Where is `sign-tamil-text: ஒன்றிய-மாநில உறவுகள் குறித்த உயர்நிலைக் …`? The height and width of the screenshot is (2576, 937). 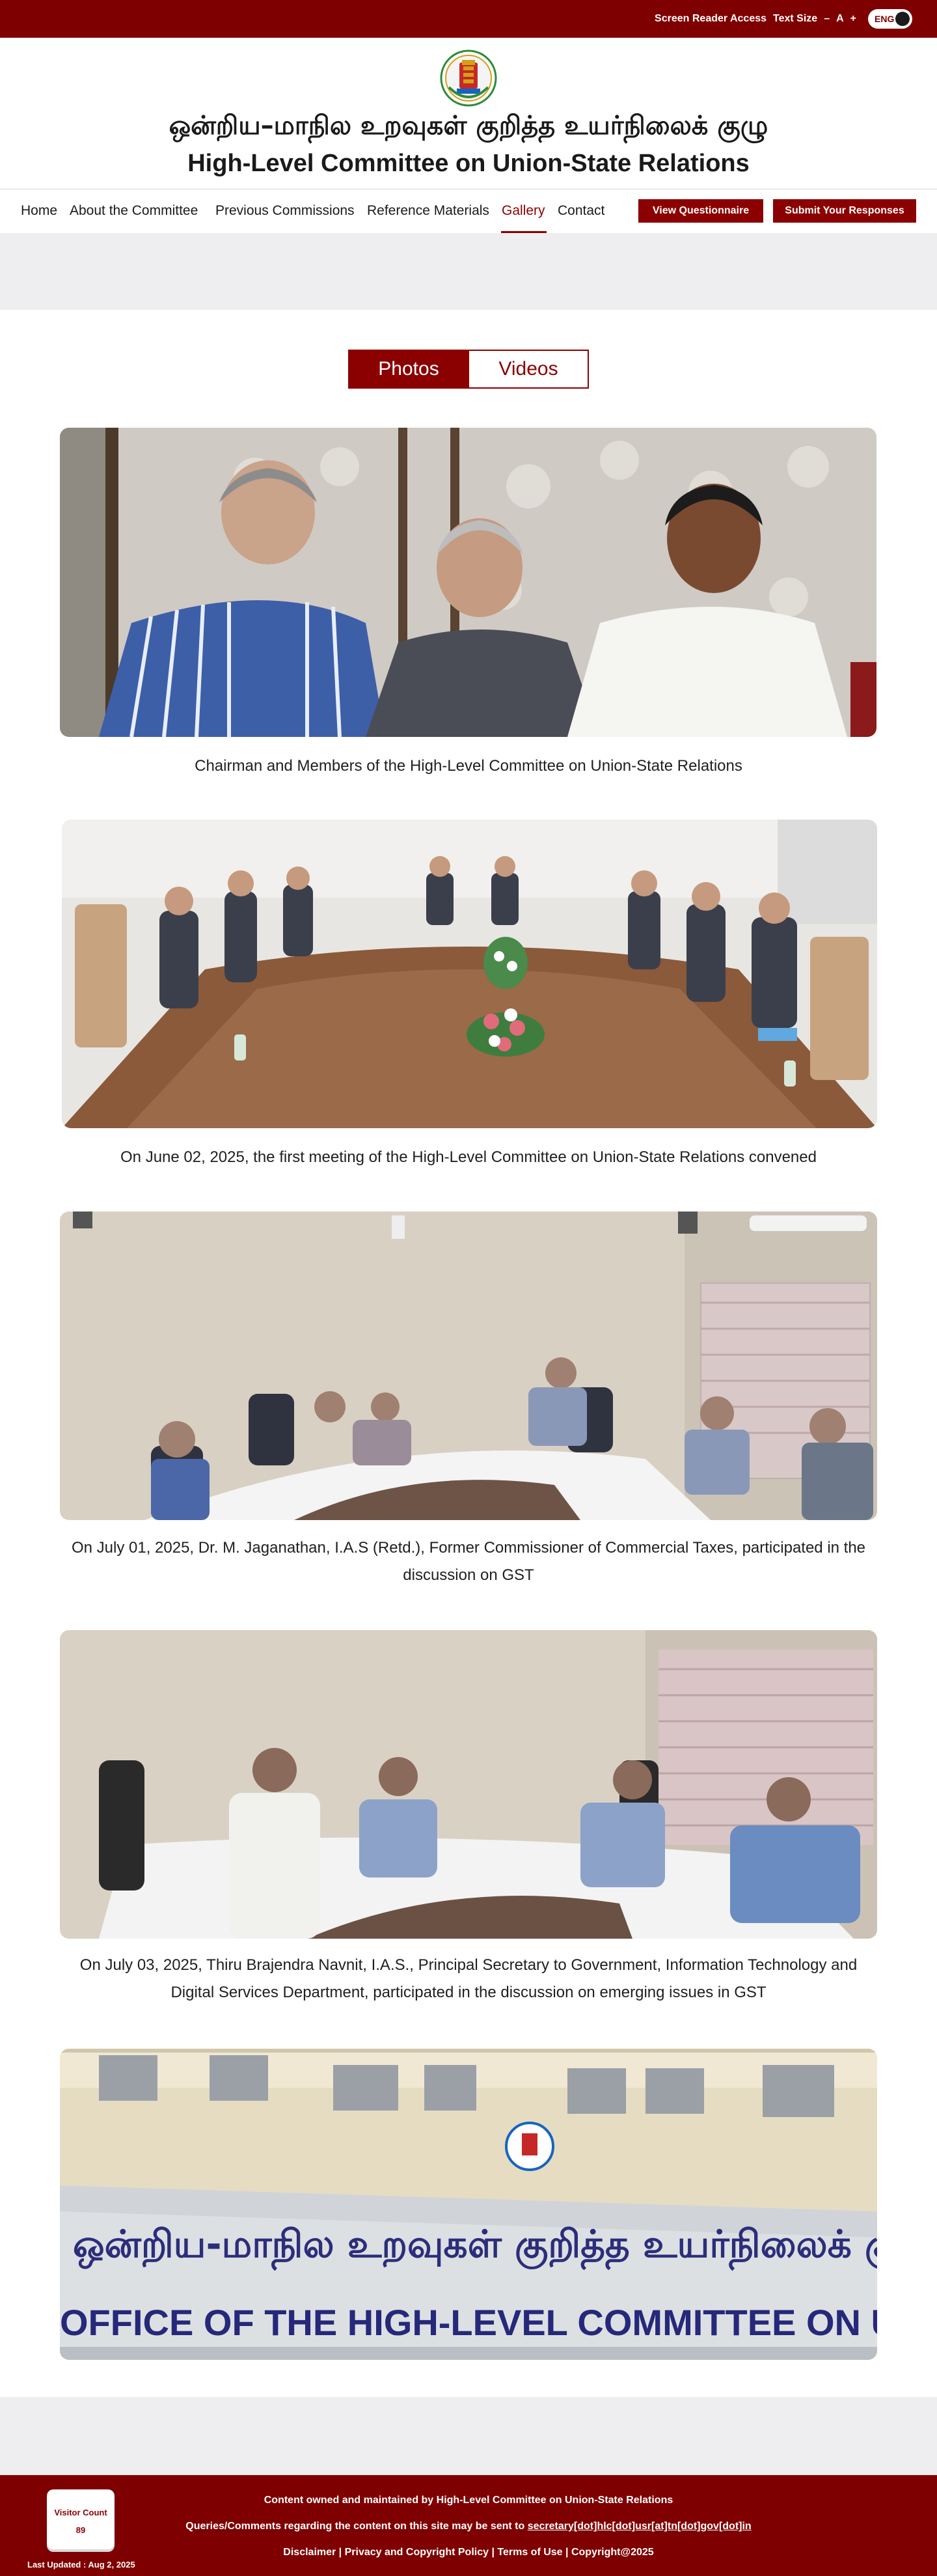
sign-tamil-text: ஒன்றிய-மாநில உறவுகள் குறித்த உயர்நிலைக் … is located at coordinates (475, 2246).